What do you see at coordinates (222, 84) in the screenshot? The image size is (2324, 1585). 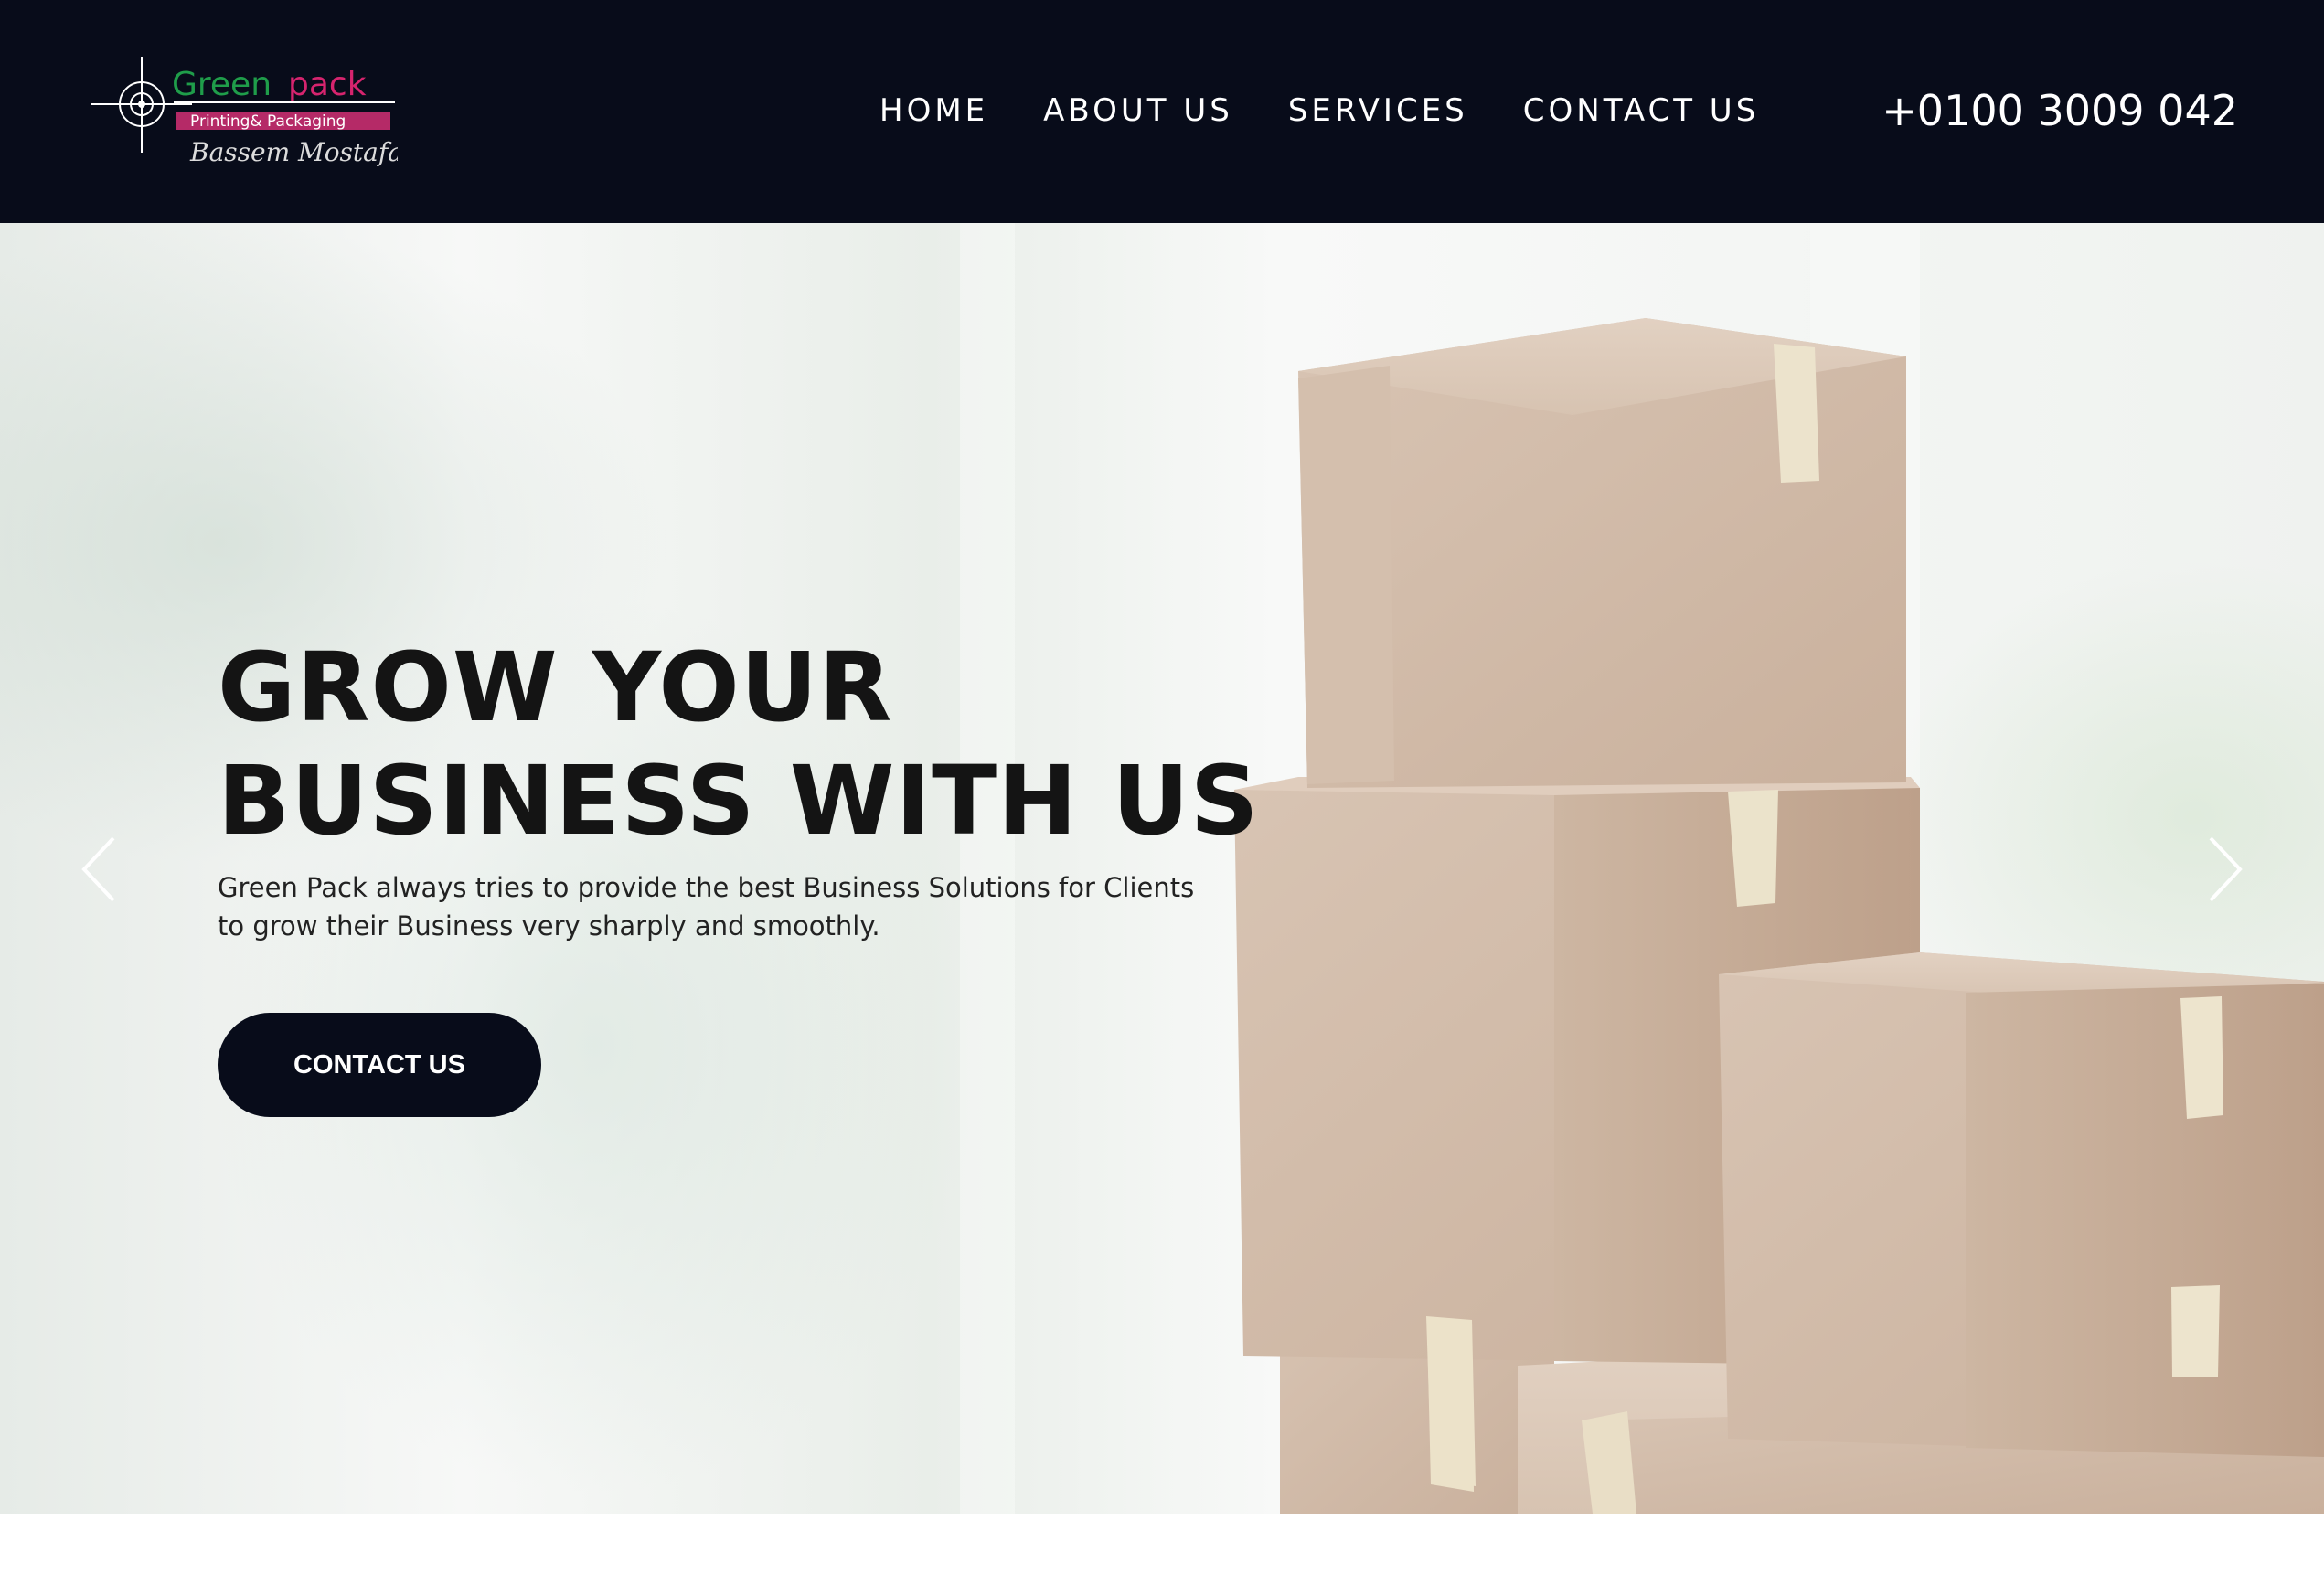 I see `svg-text: Green` at bounding box center [222, 84].